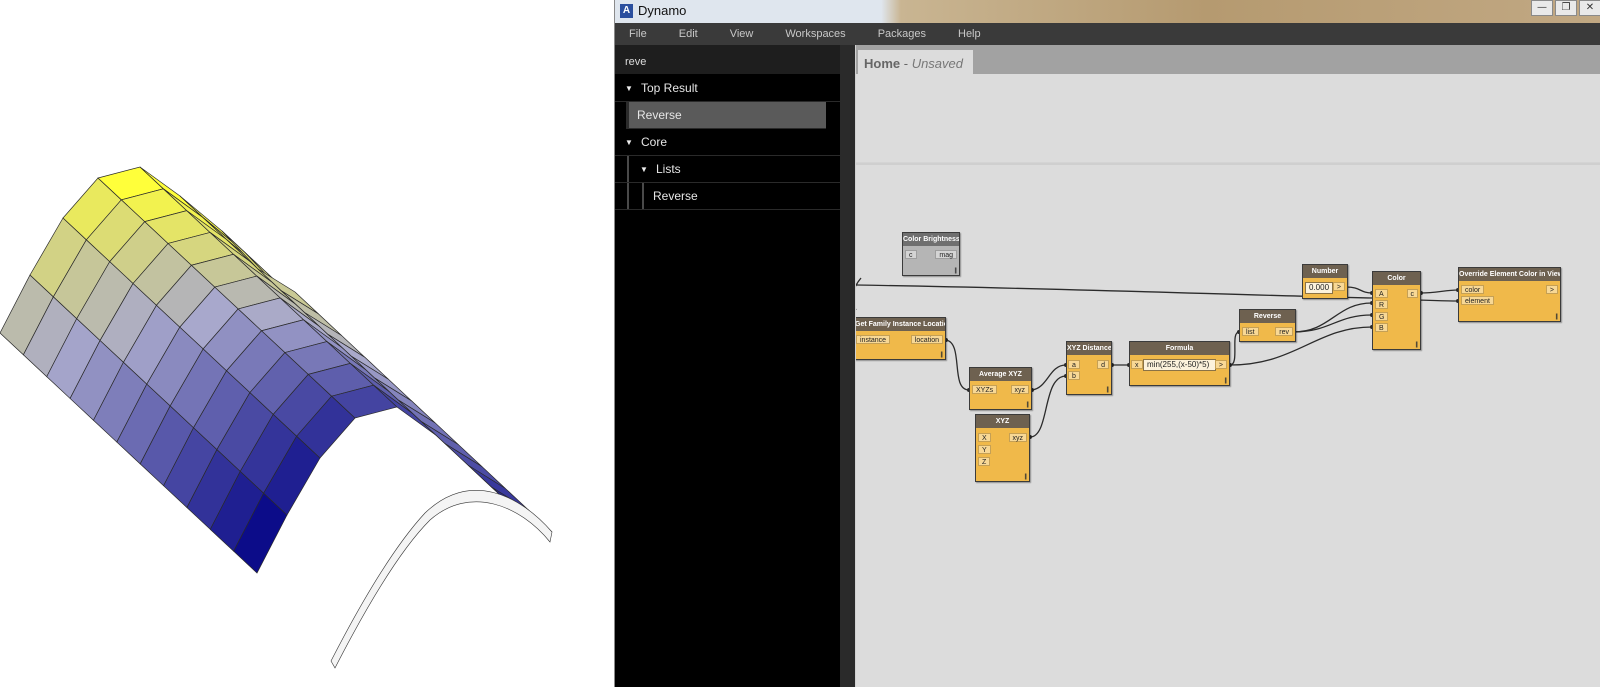 This screenshot has height=687, width=1600. I want to click on wire-formula-to-reverse, so click(1234, 348).